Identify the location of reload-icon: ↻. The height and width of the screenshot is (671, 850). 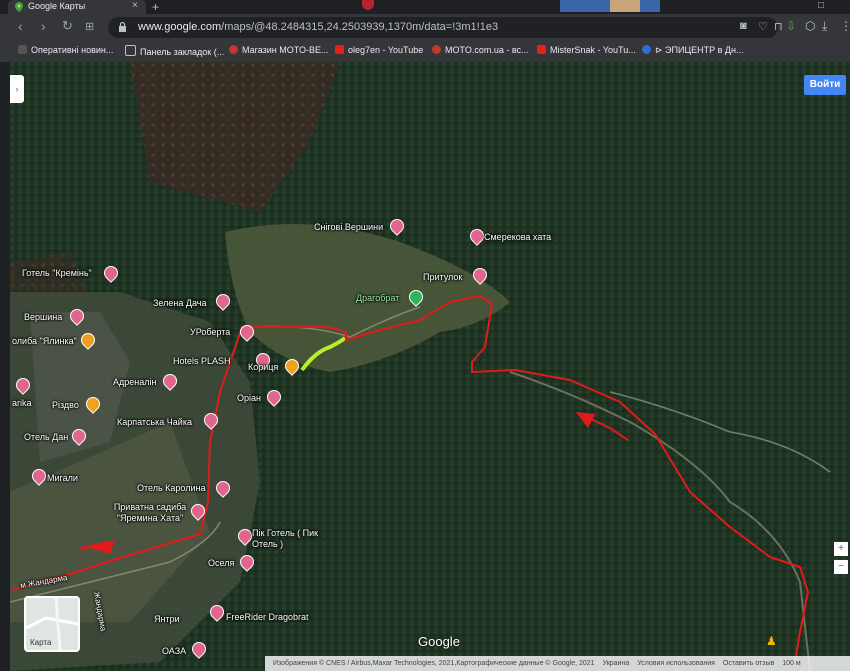
(67, 26).